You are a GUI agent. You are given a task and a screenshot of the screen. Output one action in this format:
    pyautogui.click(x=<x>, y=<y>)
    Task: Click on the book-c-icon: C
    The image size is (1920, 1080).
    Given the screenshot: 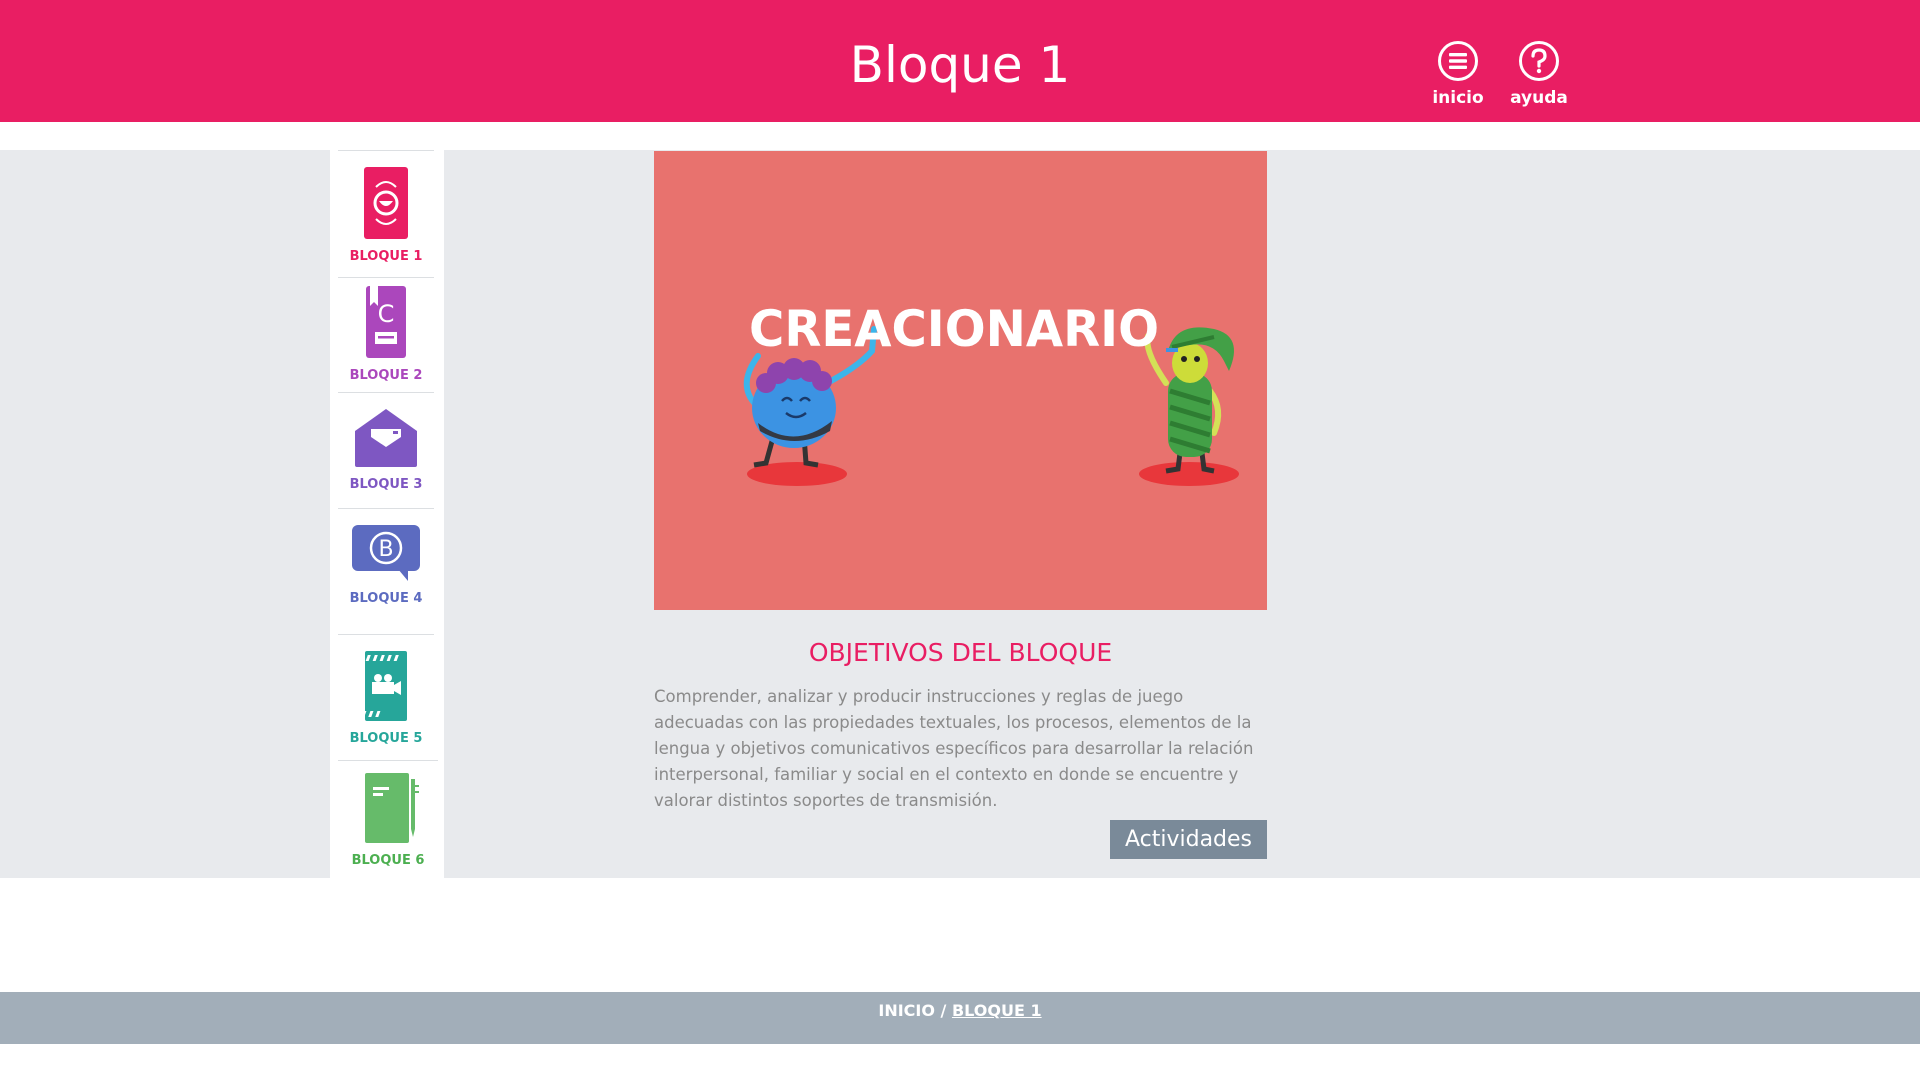 What is the action you would take?
    pyautogui.click(x=386, y=322)
    